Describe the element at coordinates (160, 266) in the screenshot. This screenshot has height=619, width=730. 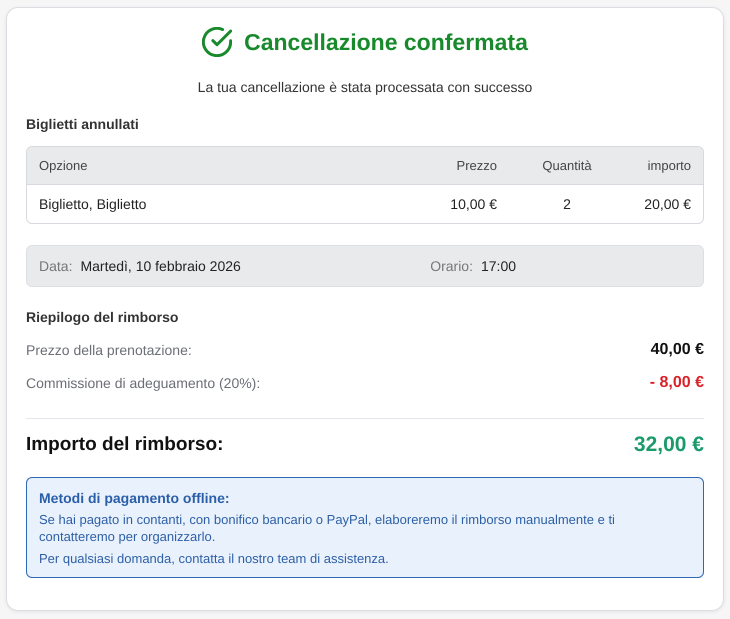
I see `field-value: Martedì, 10 febbraio 2026` at that location.